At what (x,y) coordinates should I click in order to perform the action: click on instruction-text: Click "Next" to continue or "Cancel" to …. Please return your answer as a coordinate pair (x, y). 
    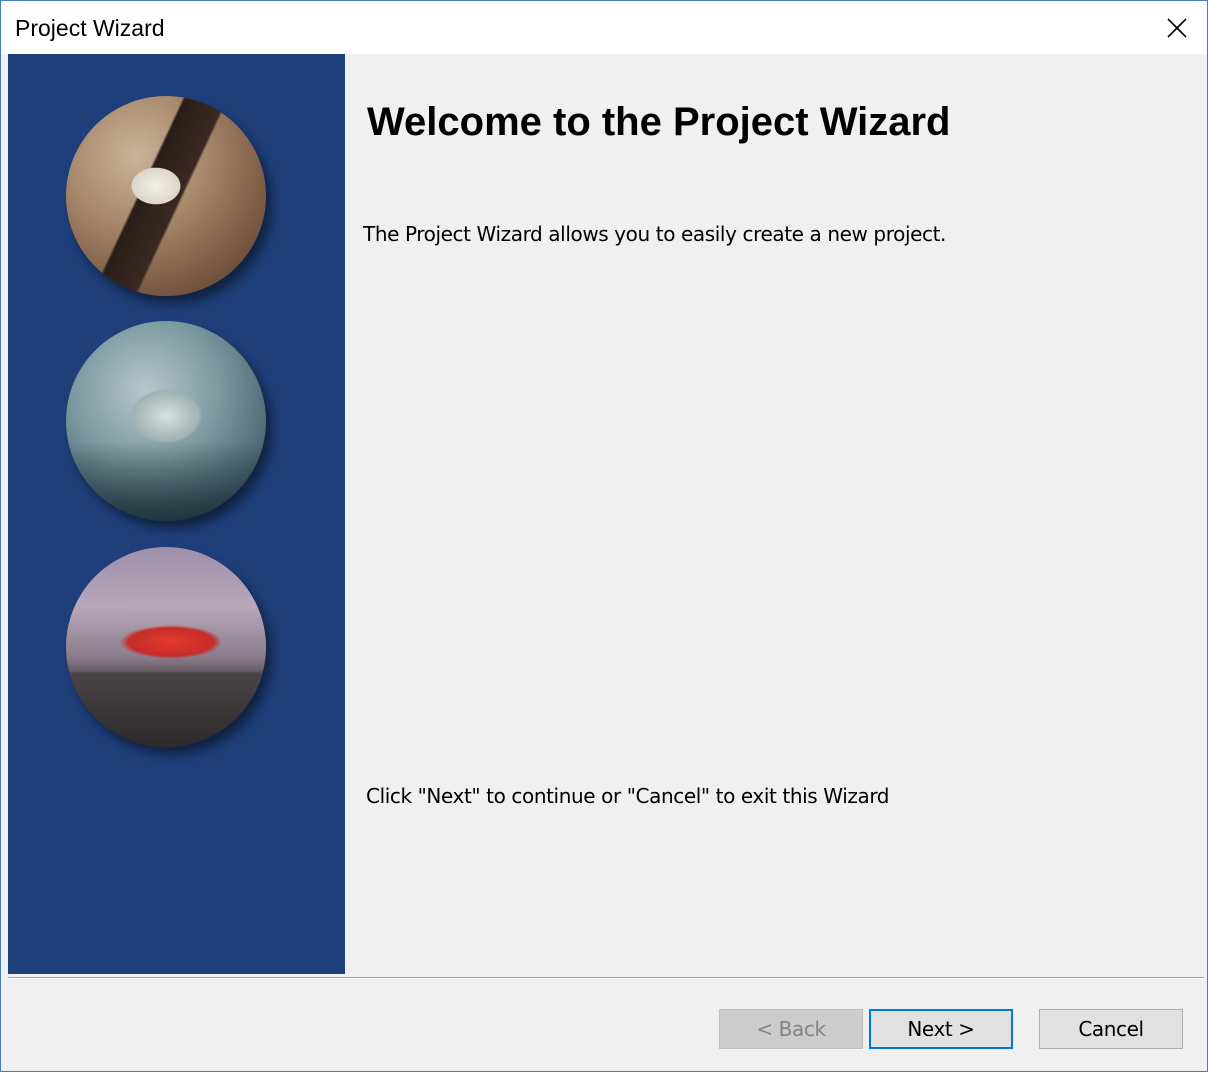
    Looking at the image, I should click on (628, 796).